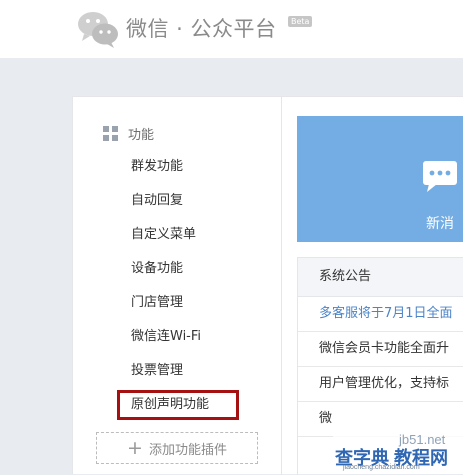 The image size is (463, 475). Describe the element at coordinates (380, 179) in the screenshot. I see `new-message-banner: 新消` at that location.